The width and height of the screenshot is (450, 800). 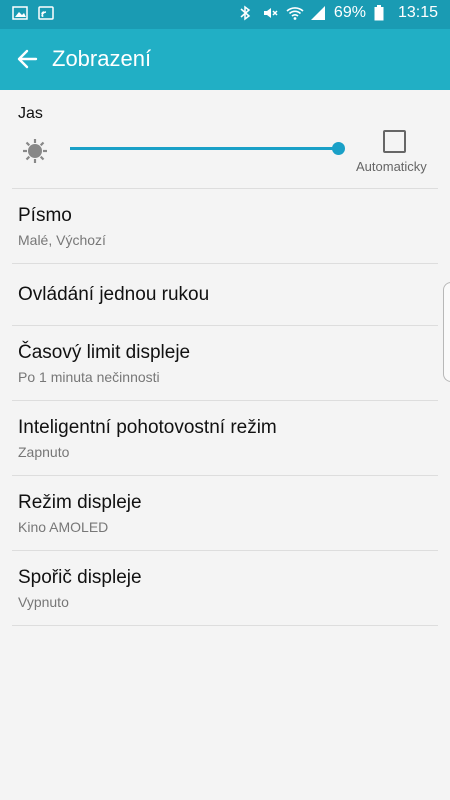 What do you see at coordinates (104, 352) in the screenshot?
I see `list-item-title: Časový limit displeje` at bounding box center [104, 352].